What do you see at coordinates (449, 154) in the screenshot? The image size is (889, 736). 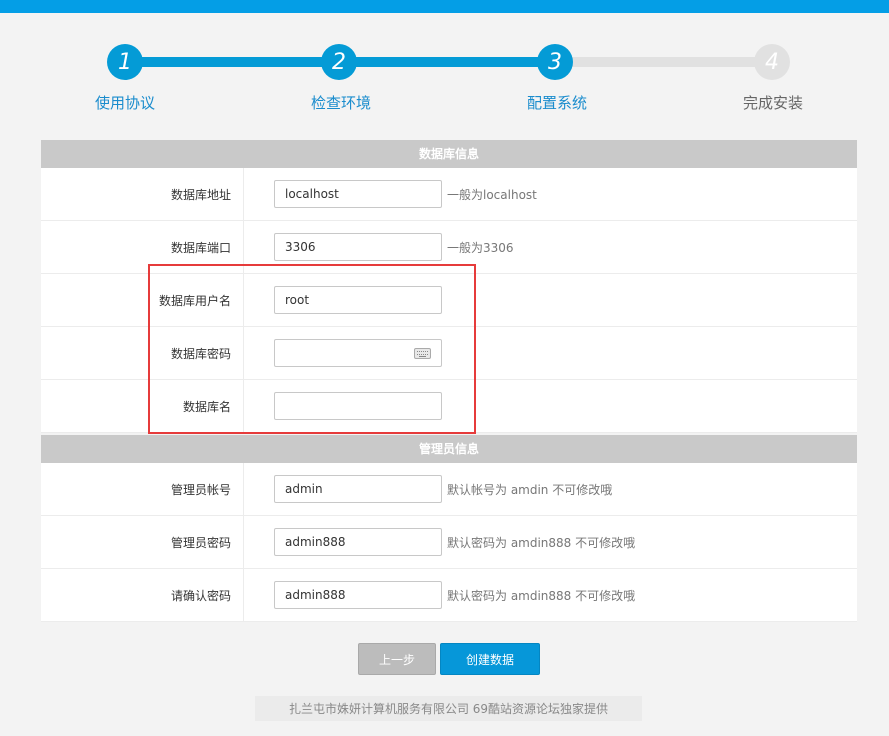 I see `database-section-header: 数据库信息` at bounding box center [449, 154].